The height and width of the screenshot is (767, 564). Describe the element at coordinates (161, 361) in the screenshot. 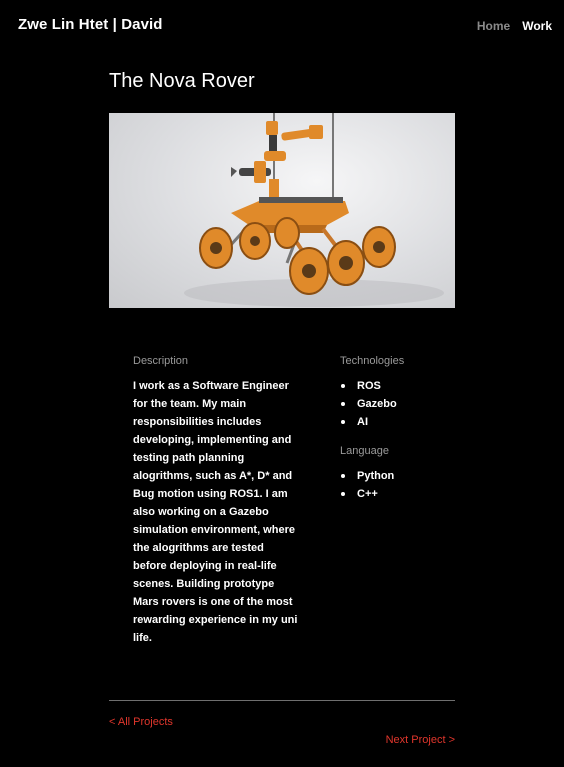

I see `description-label: Description` at that location.